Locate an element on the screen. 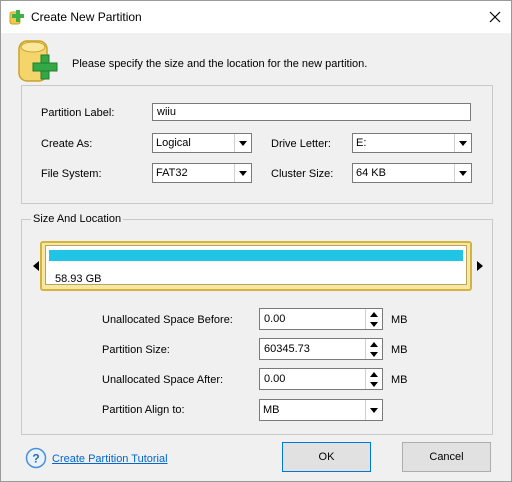 The image size is (512, 482). unallocated-after-label: Unallocated Space After: is located at coordinates (163, 380).